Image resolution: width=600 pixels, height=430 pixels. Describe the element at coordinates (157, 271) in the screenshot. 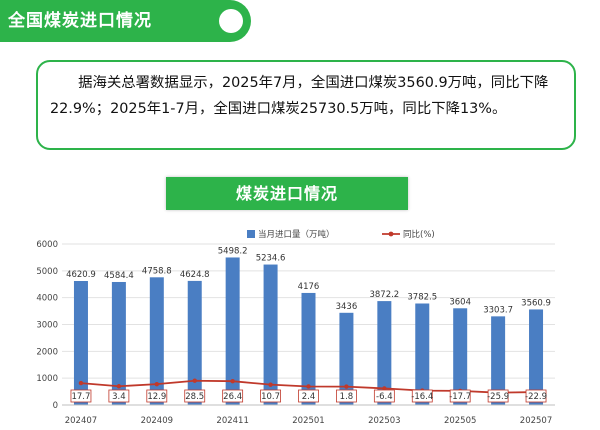

I see `bar-value-label: 4758.8` at that location.